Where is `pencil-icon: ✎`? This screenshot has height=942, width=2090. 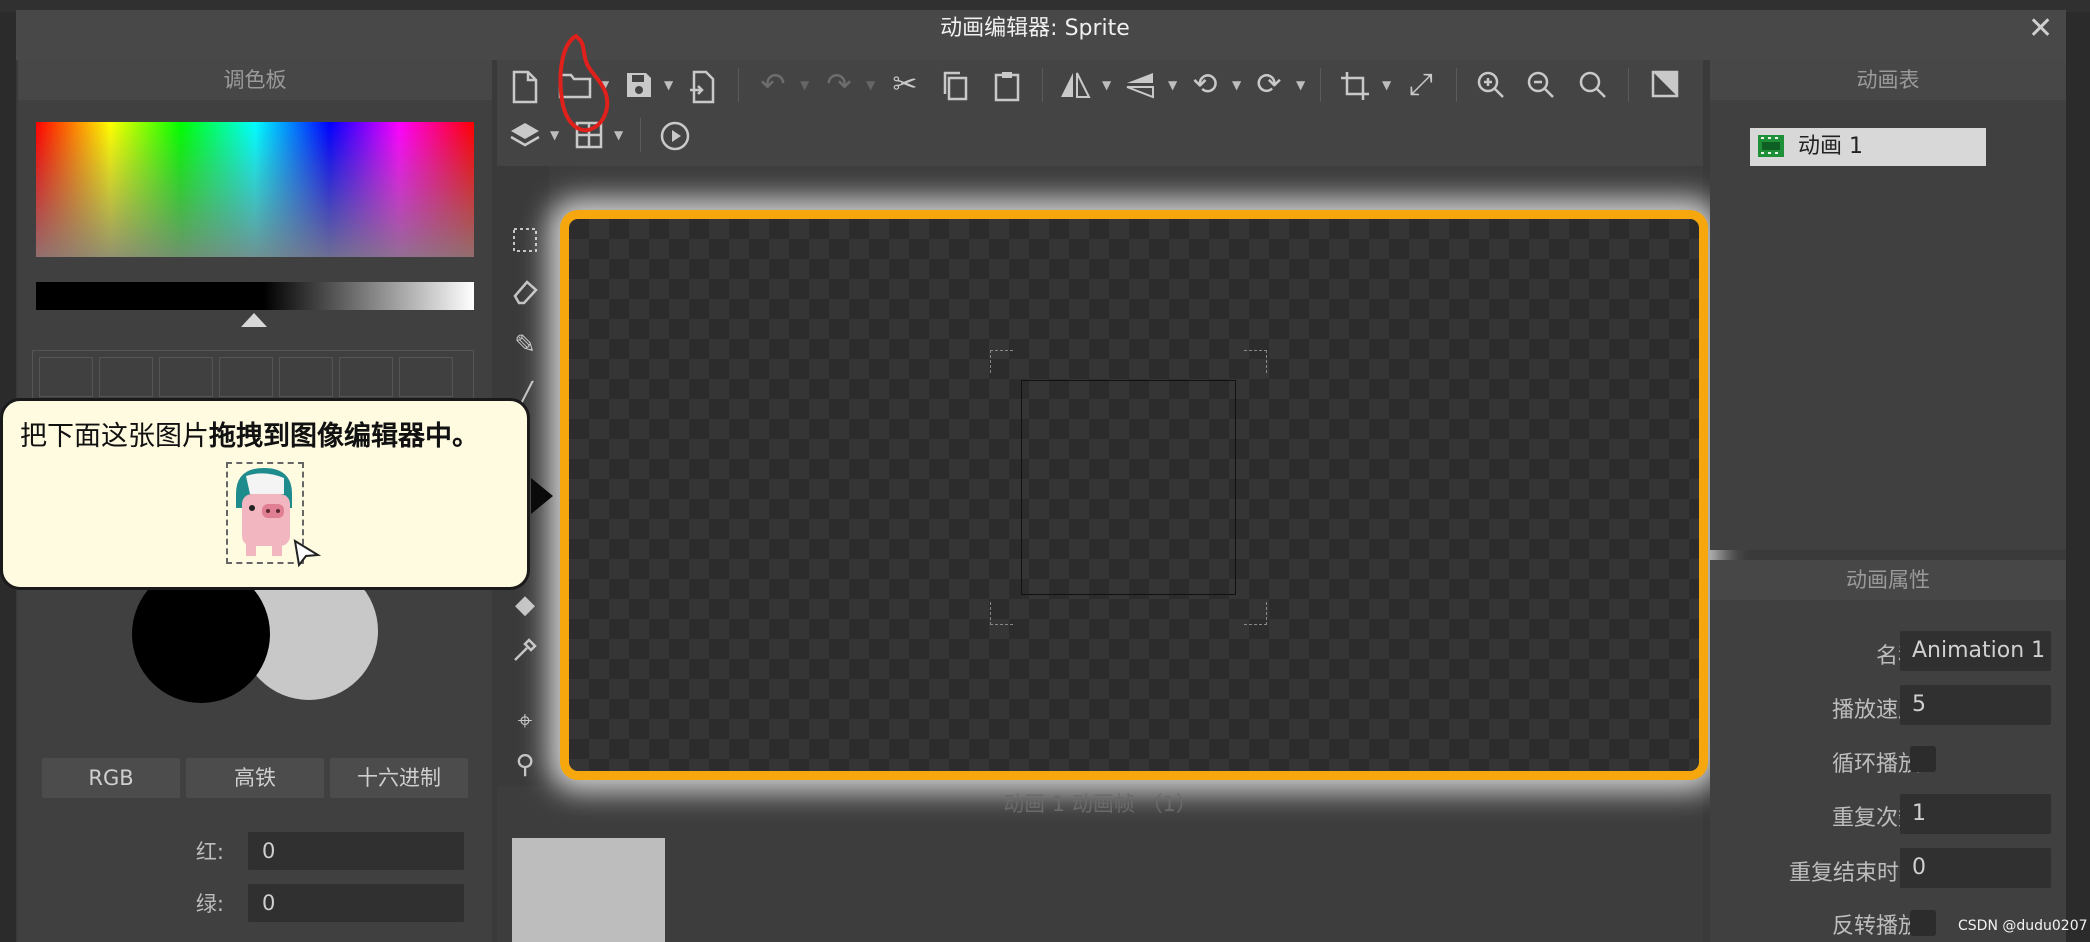
pencil-icon: ✎ is located at coordinates (525, 345).